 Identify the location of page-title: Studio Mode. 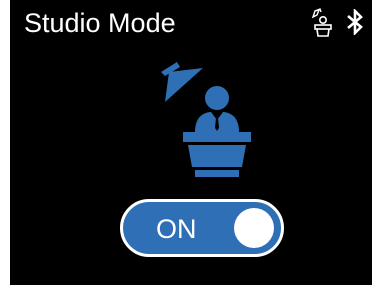
(100, 23).